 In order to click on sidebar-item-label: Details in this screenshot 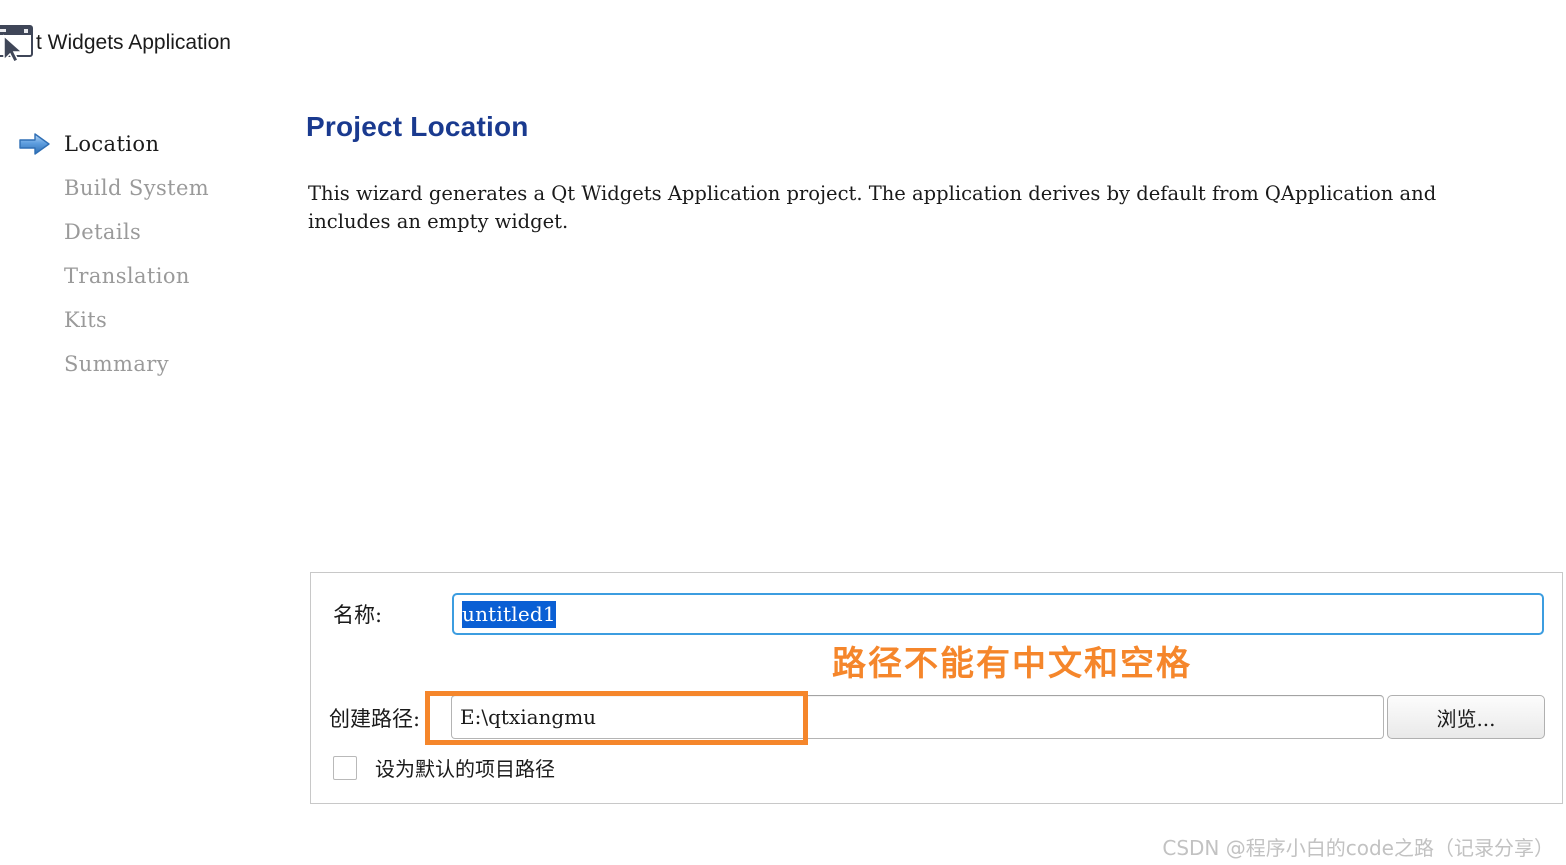, I will do `click(103, 232)`.